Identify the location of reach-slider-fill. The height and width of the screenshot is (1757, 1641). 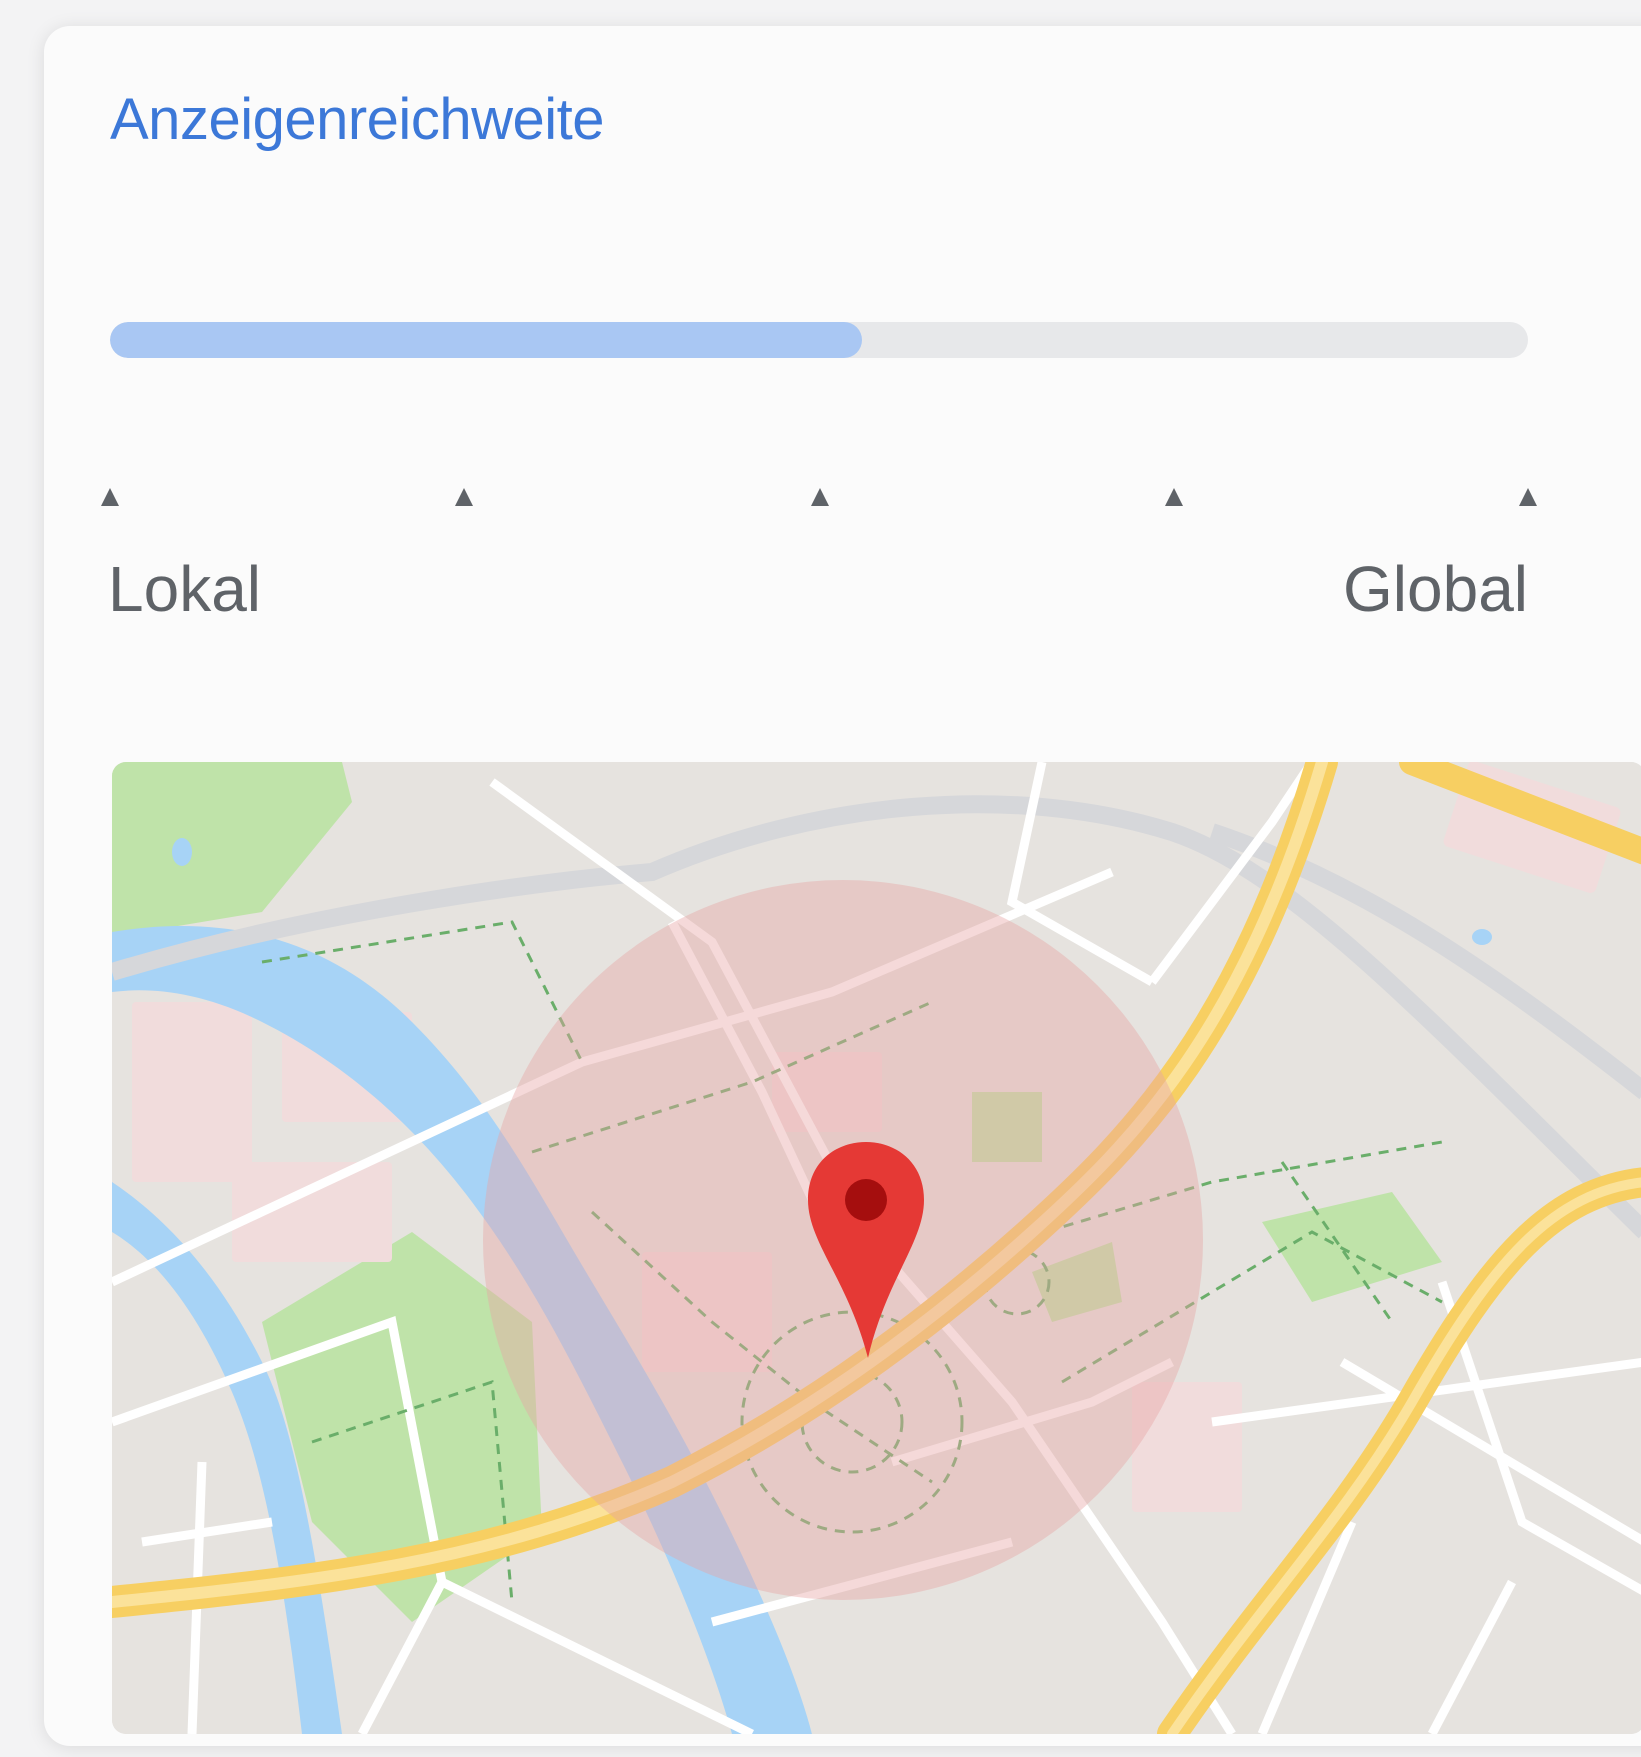
(486, 340).